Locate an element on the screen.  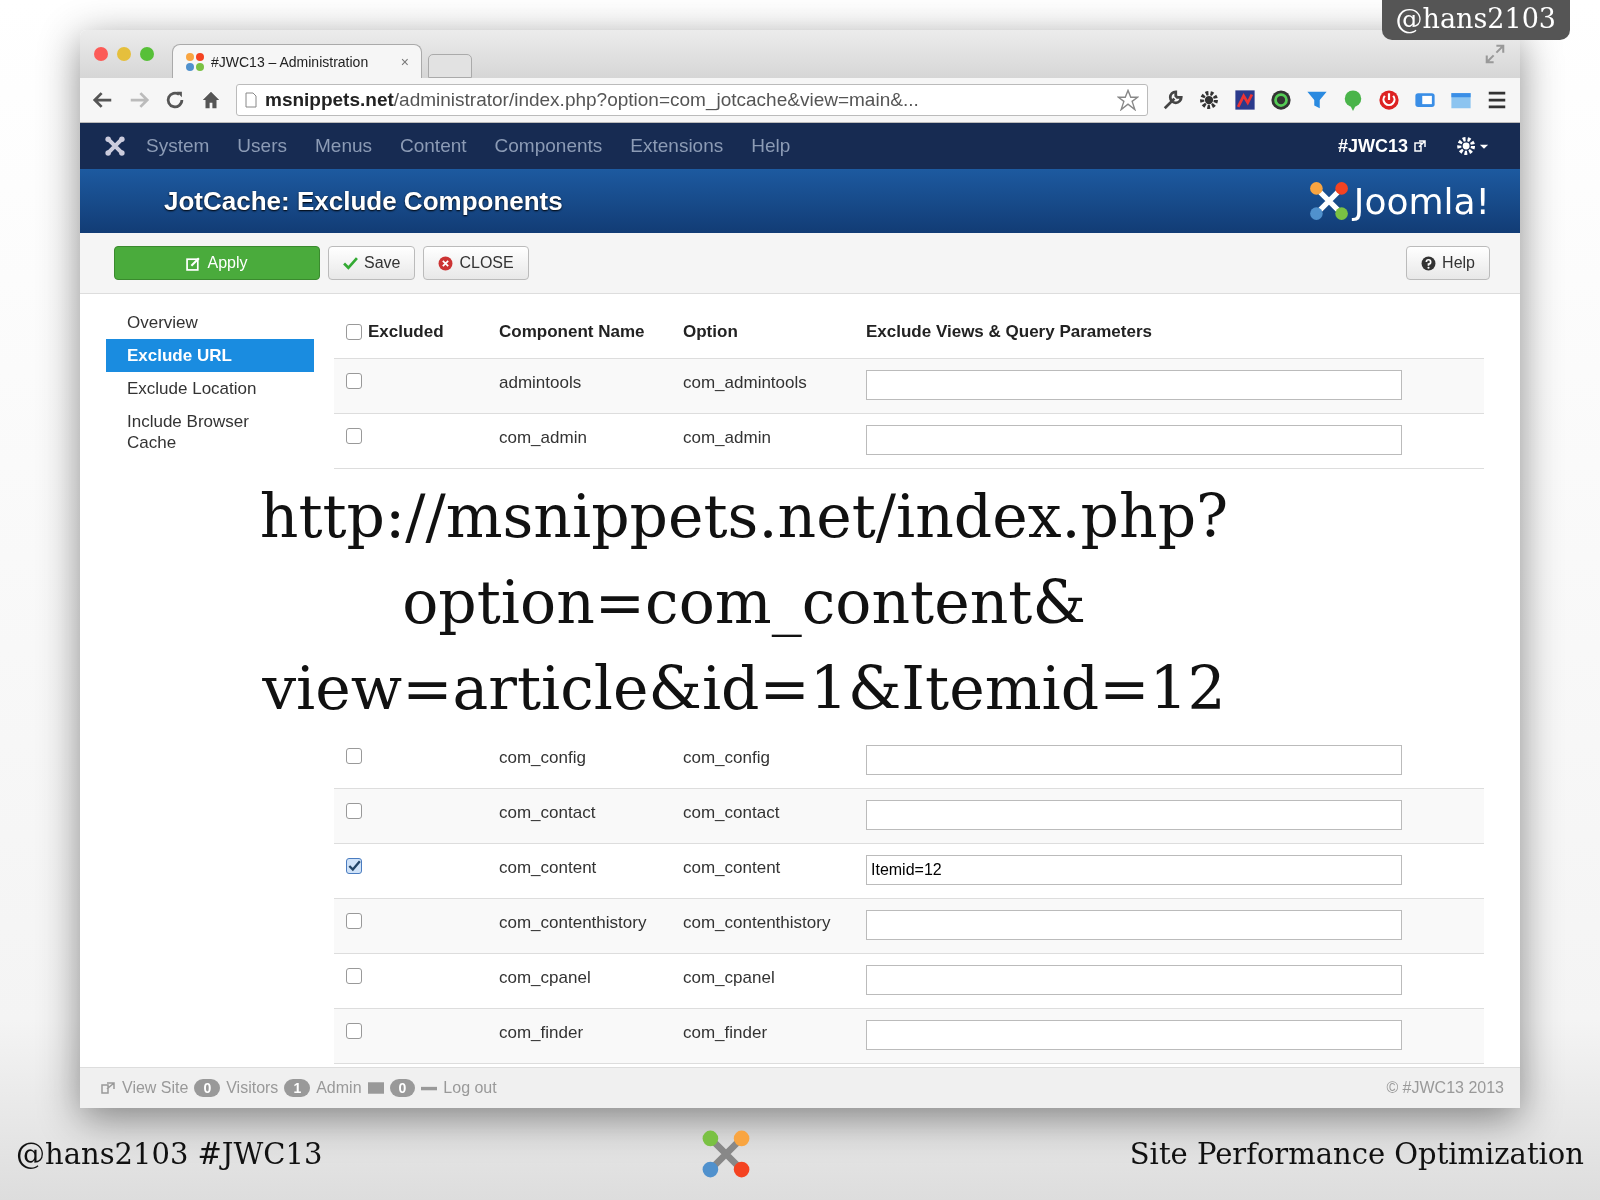
chart-extension-icon is located at coordinates (1245, 100).